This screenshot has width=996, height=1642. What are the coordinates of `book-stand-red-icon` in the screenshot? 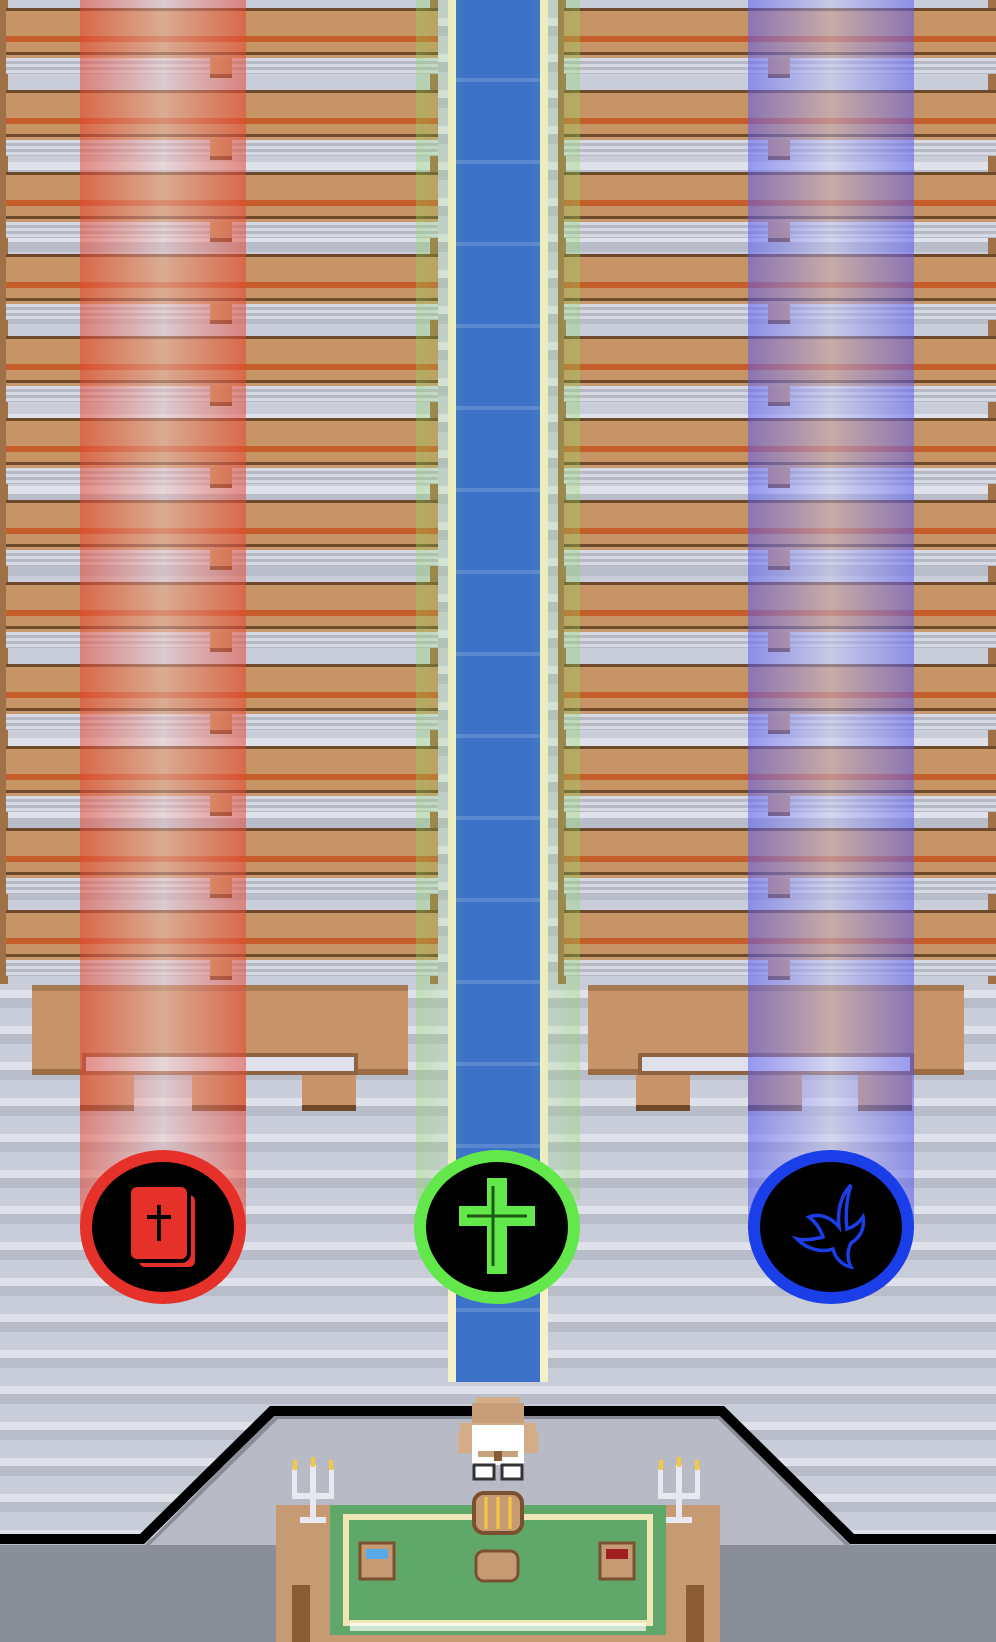 It's located at (617, 1561).